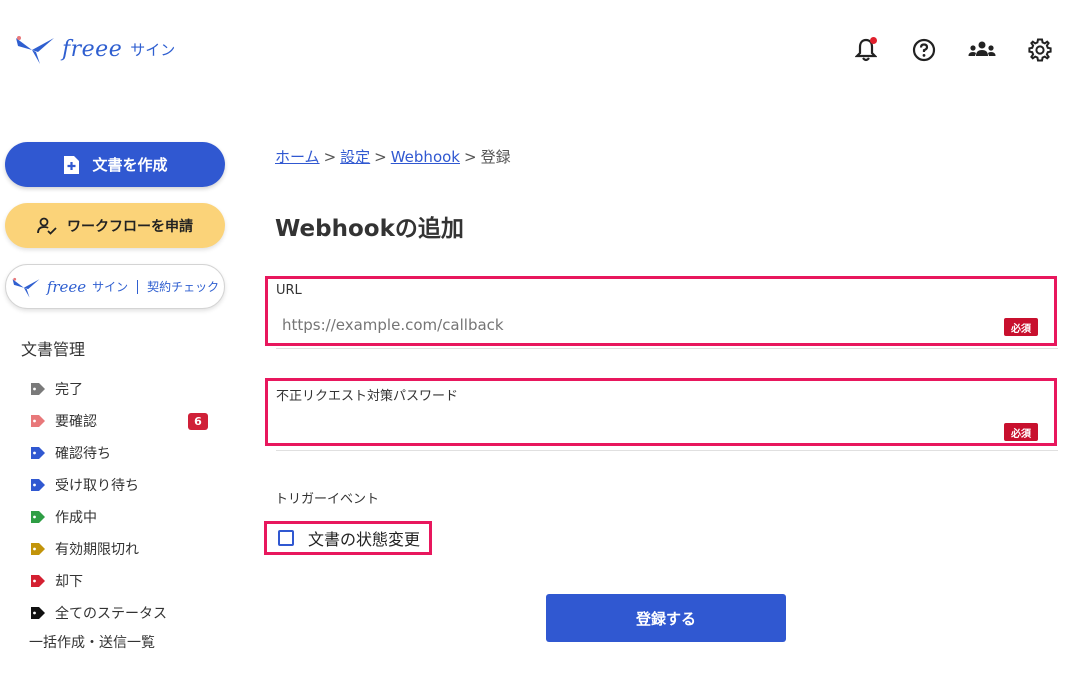  Describe the element at coordinates (369, 229) in the screenshot. I see `page-title: Webhookの追加` at that location.